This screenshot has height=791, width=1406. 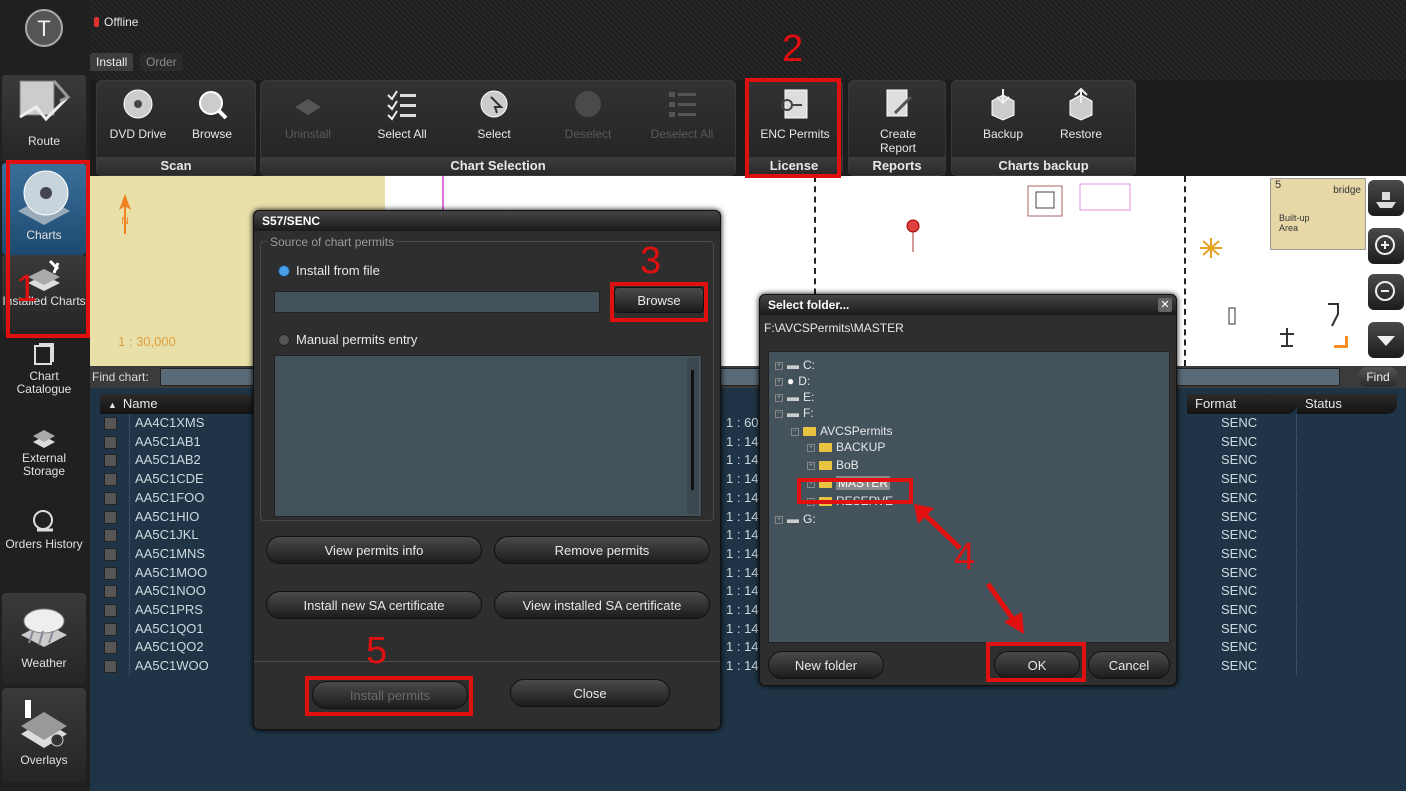 I want to click on tree-item-e: + ▬ E:, so click(x=794, y=397).